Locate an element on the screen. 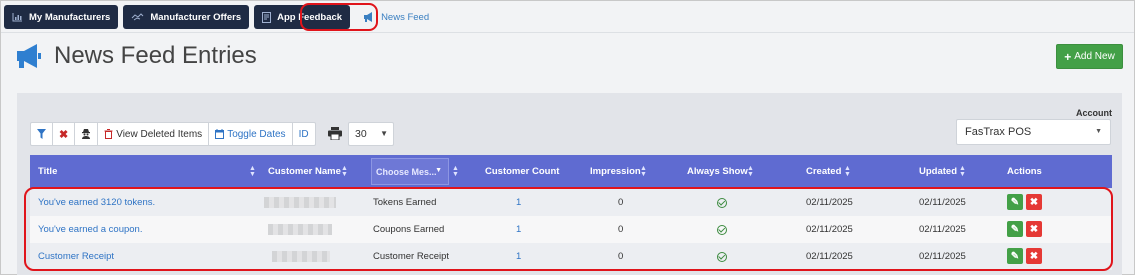 The width and height of the screenshot is (1135, 275). tab-label: Manufacturer Offers is located at coordinates (196, 17).